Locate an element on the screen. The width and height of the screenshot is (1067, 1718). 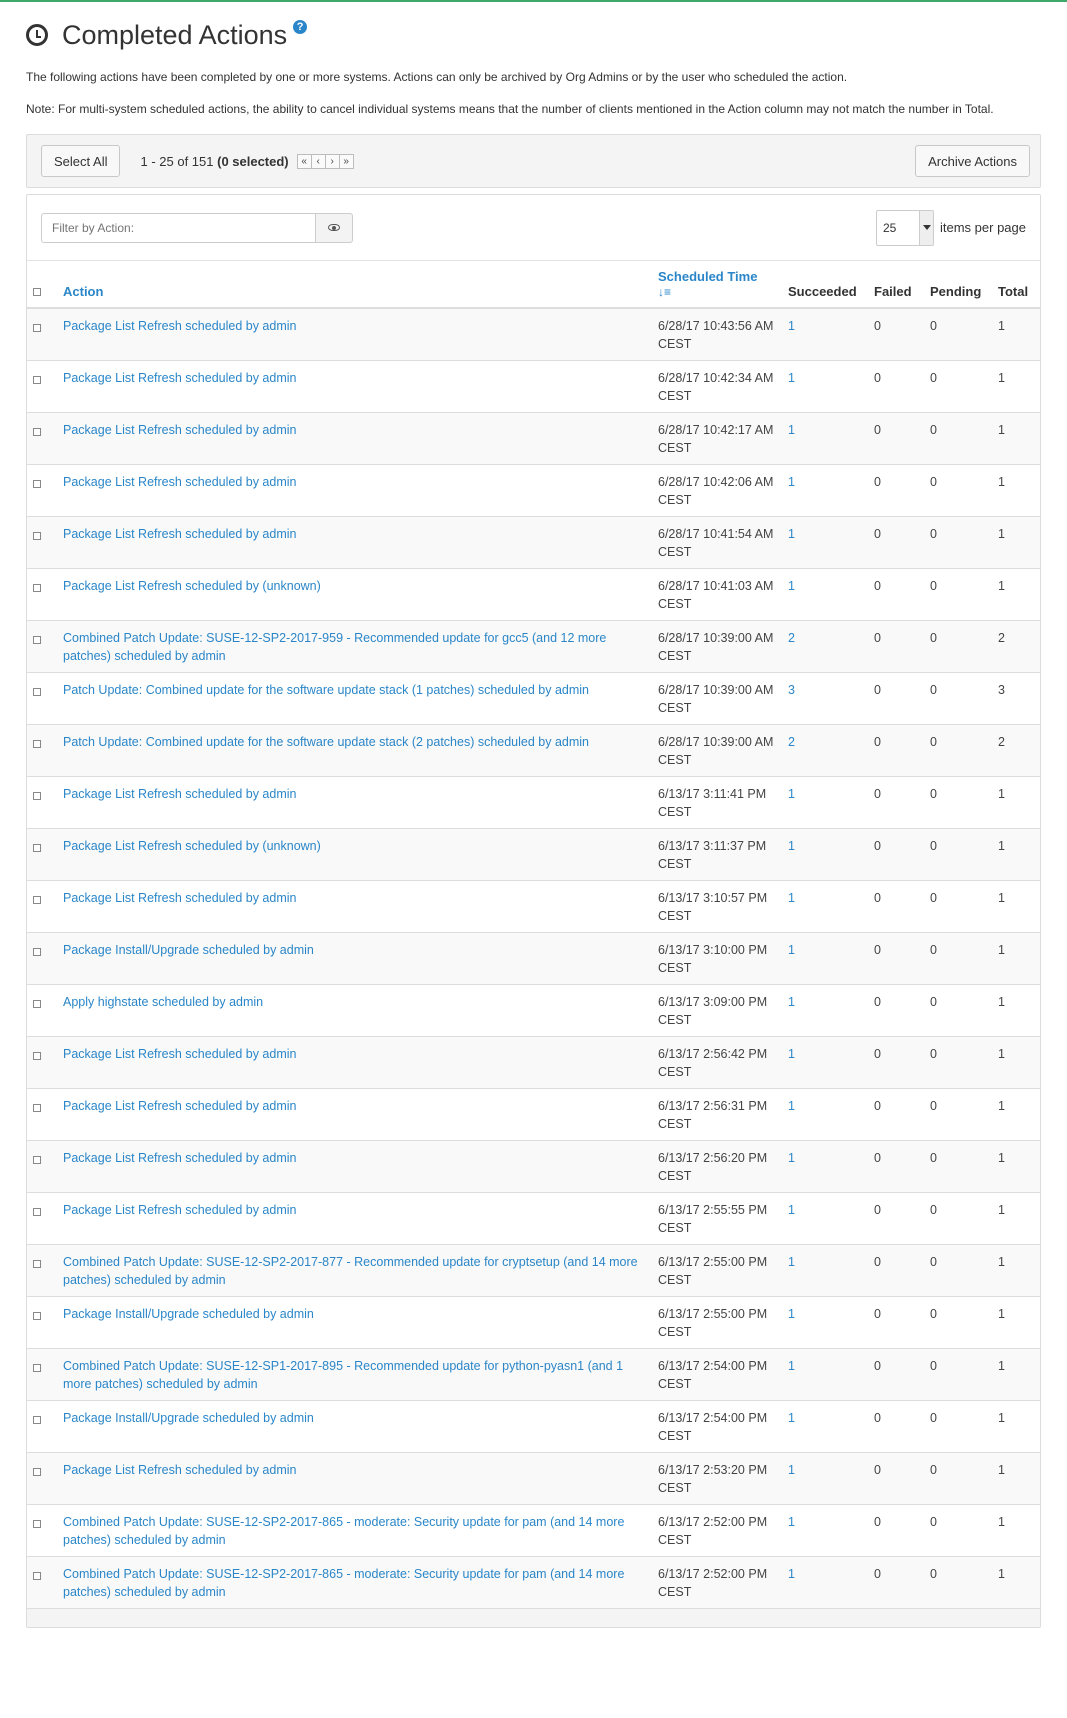
row-checkbox-cell is located at coordinates (42, 438).